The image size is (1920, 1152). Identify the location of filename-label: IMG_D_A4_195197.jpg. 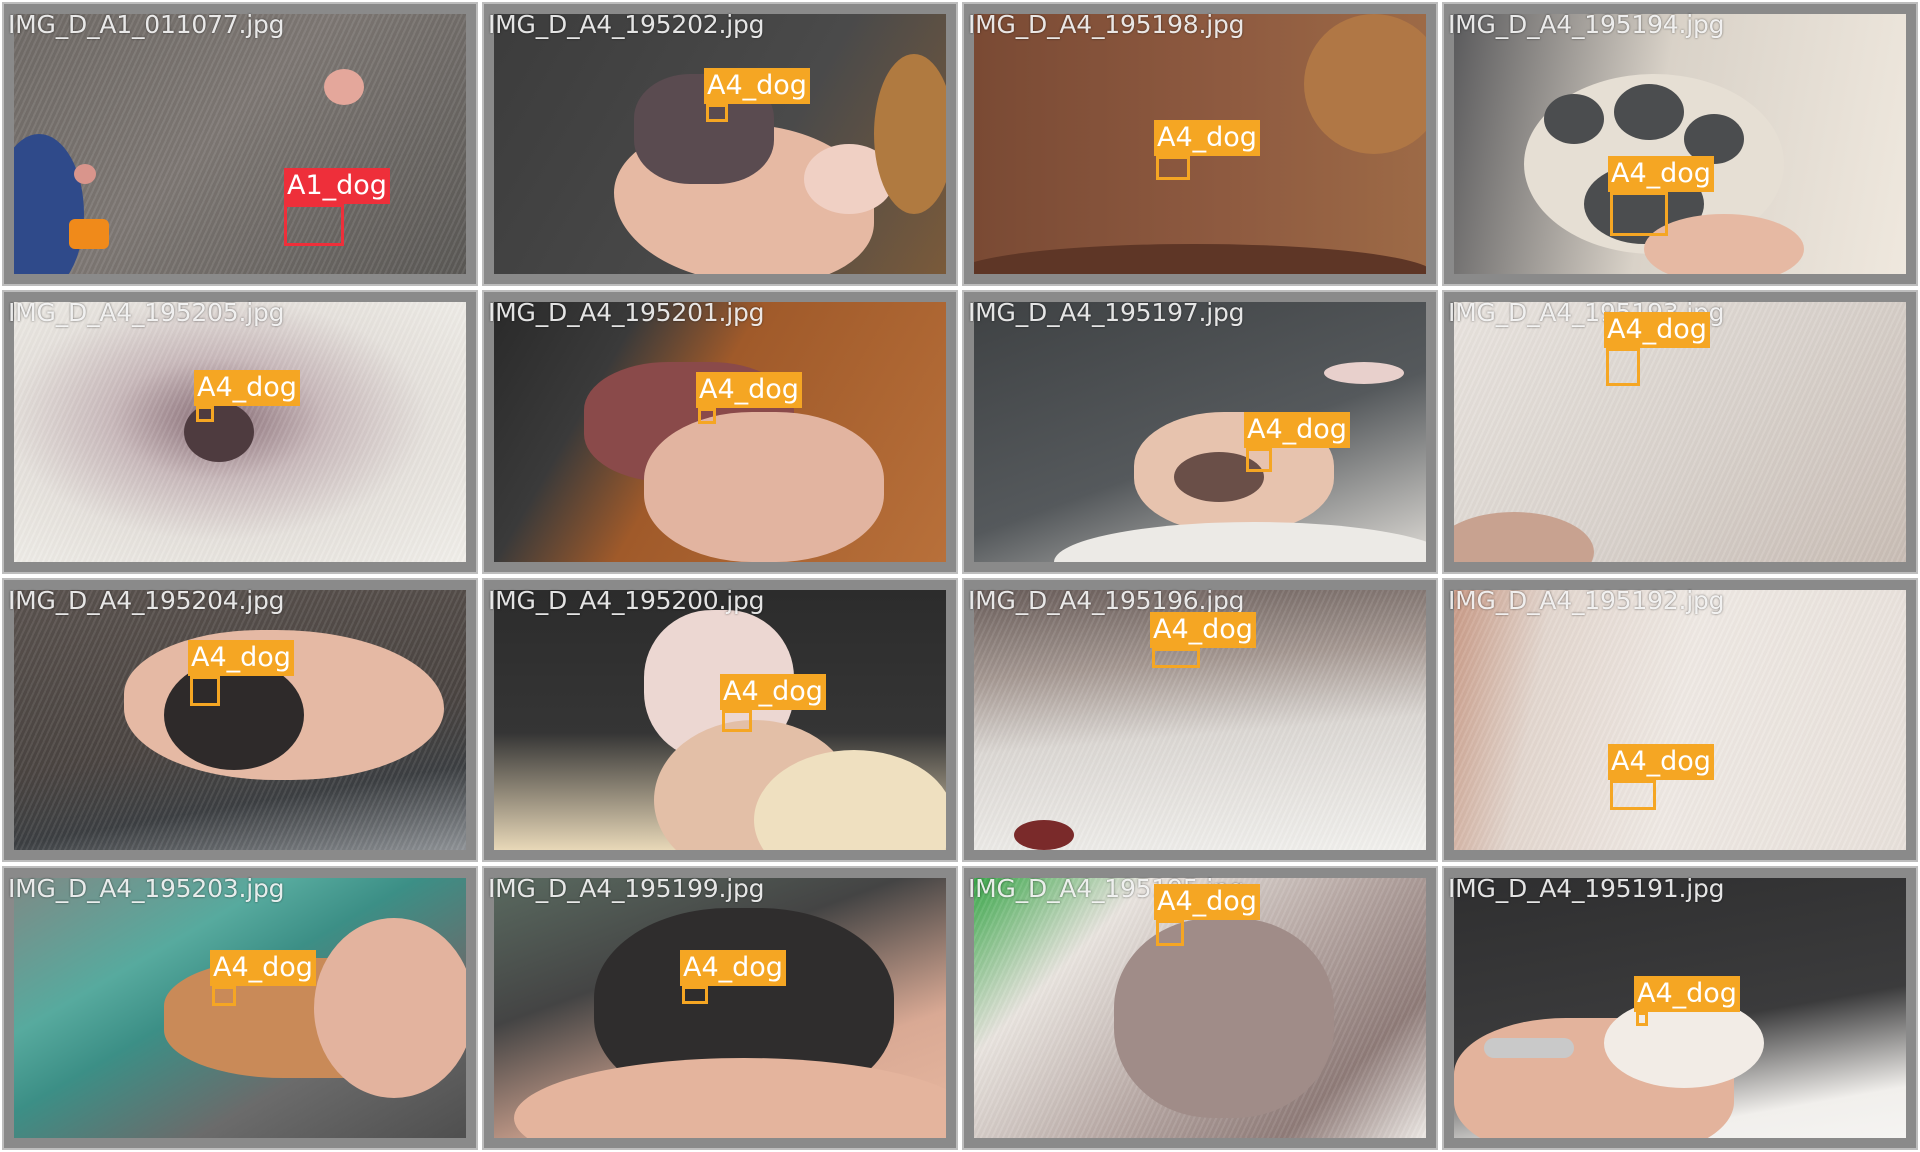
(1106, 312).